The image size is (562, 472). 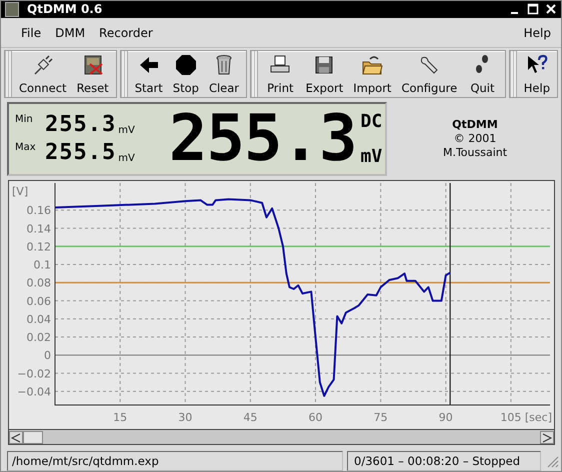 I want to click on toolbar-button: Stop, so click(x=186, y=74).